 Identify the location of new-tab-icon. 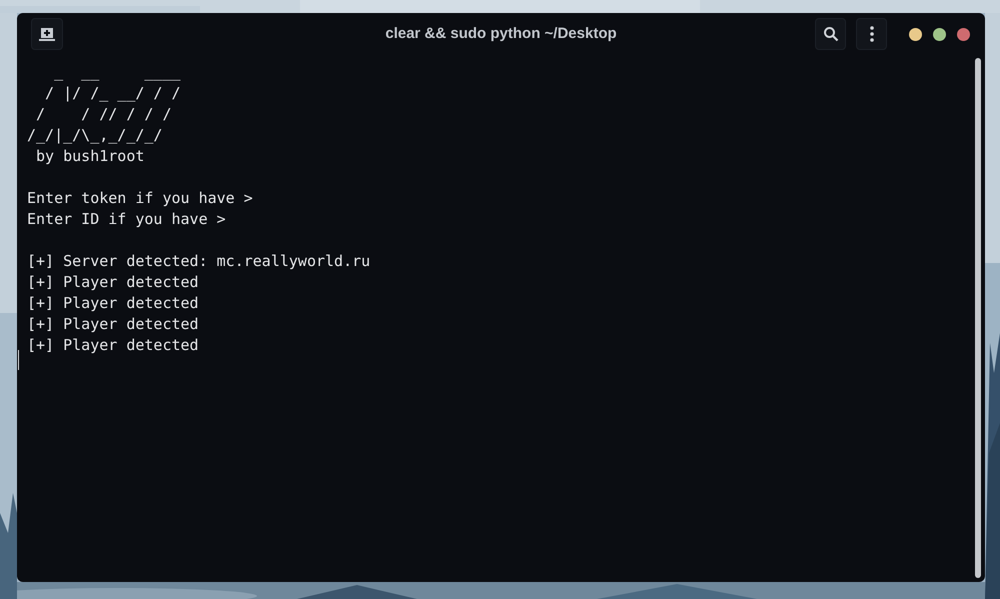
(47, 34).